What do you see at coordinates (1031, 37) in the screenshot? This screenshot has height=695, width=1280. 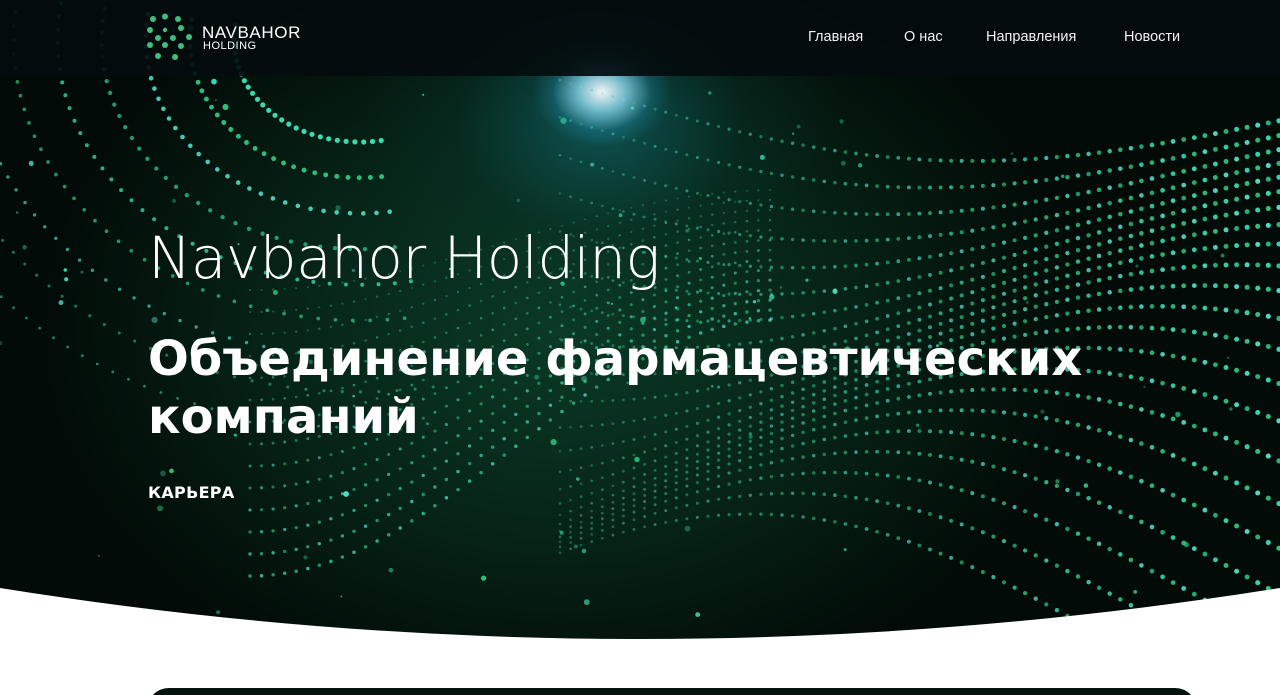 I see `nav-directions: Направления` at bounding box center [1031, 37].